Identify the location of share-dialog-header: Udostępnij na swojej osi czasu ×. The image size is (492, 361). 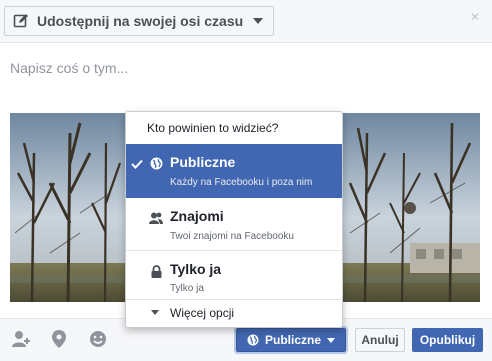
(246, 21).